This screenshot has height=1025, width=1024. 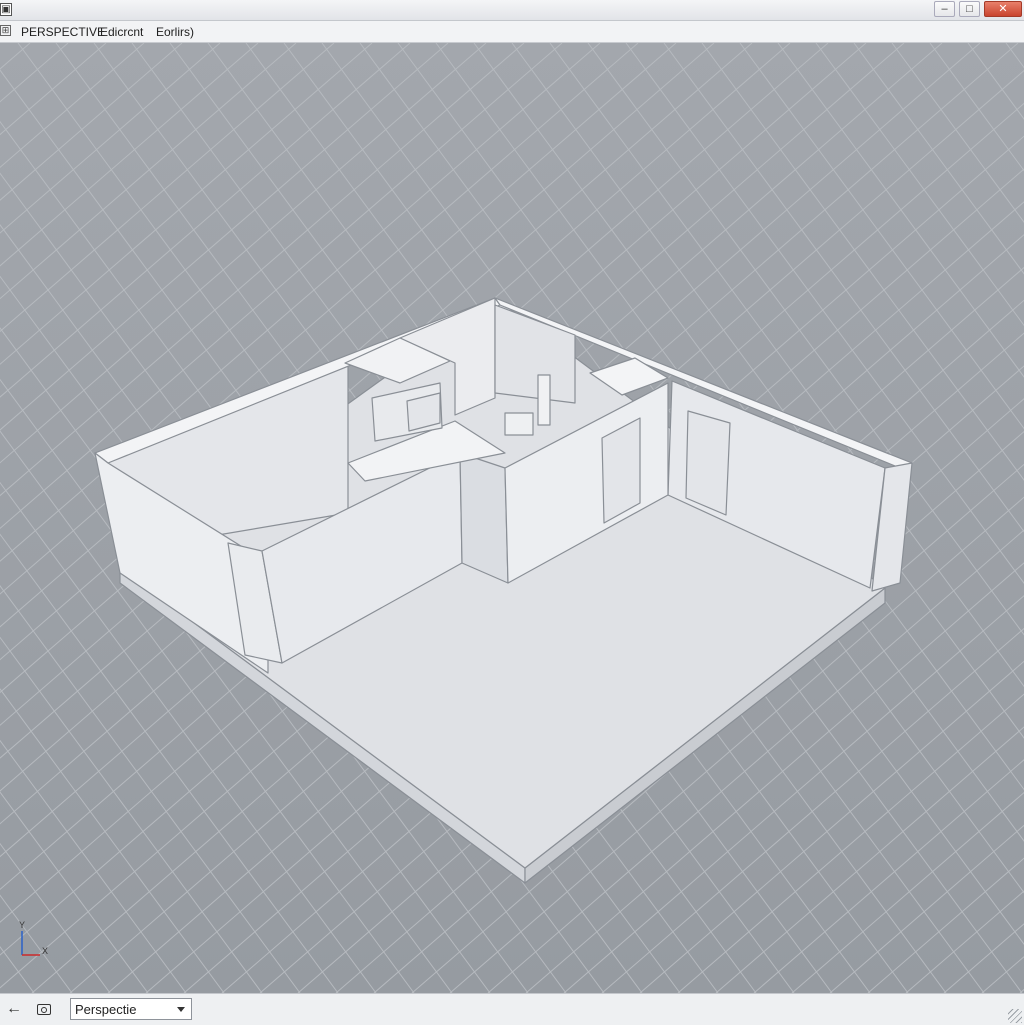 What do you see at coordinates (63, 32) in the screenshot?
I see `view-name-label: PERSPECTIVE` at bounding box center [63, 32].